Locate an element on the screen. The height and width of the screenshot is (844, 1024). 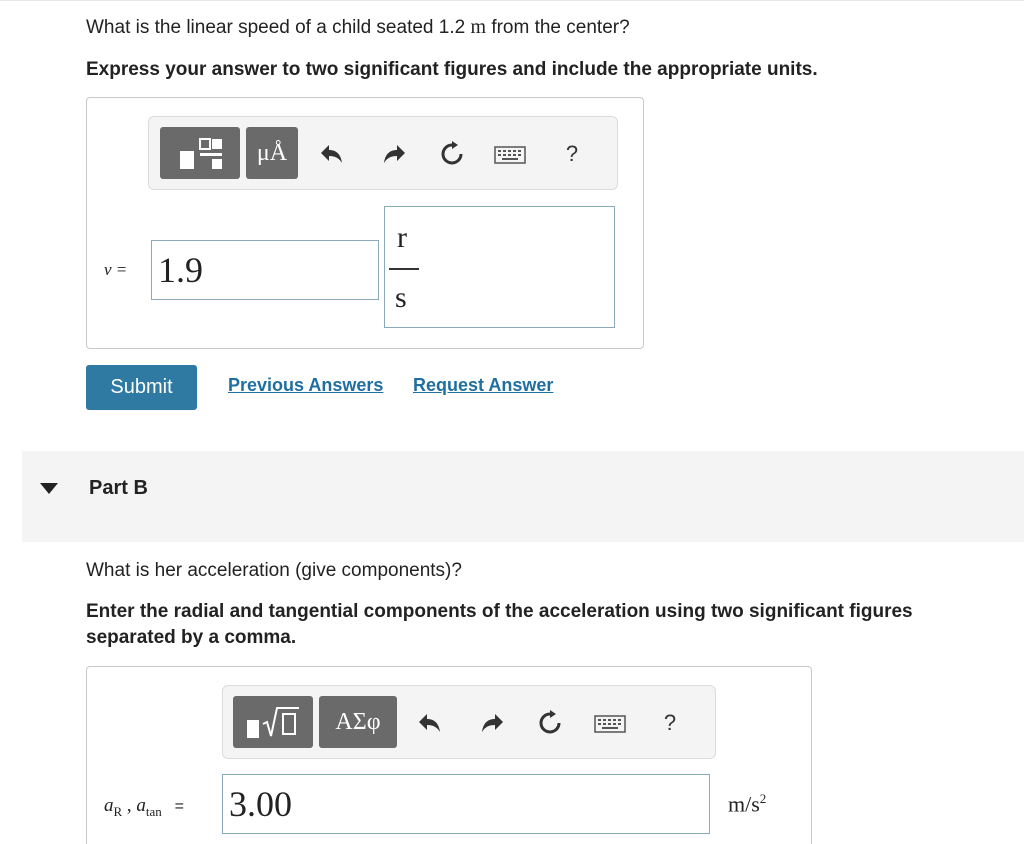
acceleration-unit: m/s2 is located at coordinates (747, 804).